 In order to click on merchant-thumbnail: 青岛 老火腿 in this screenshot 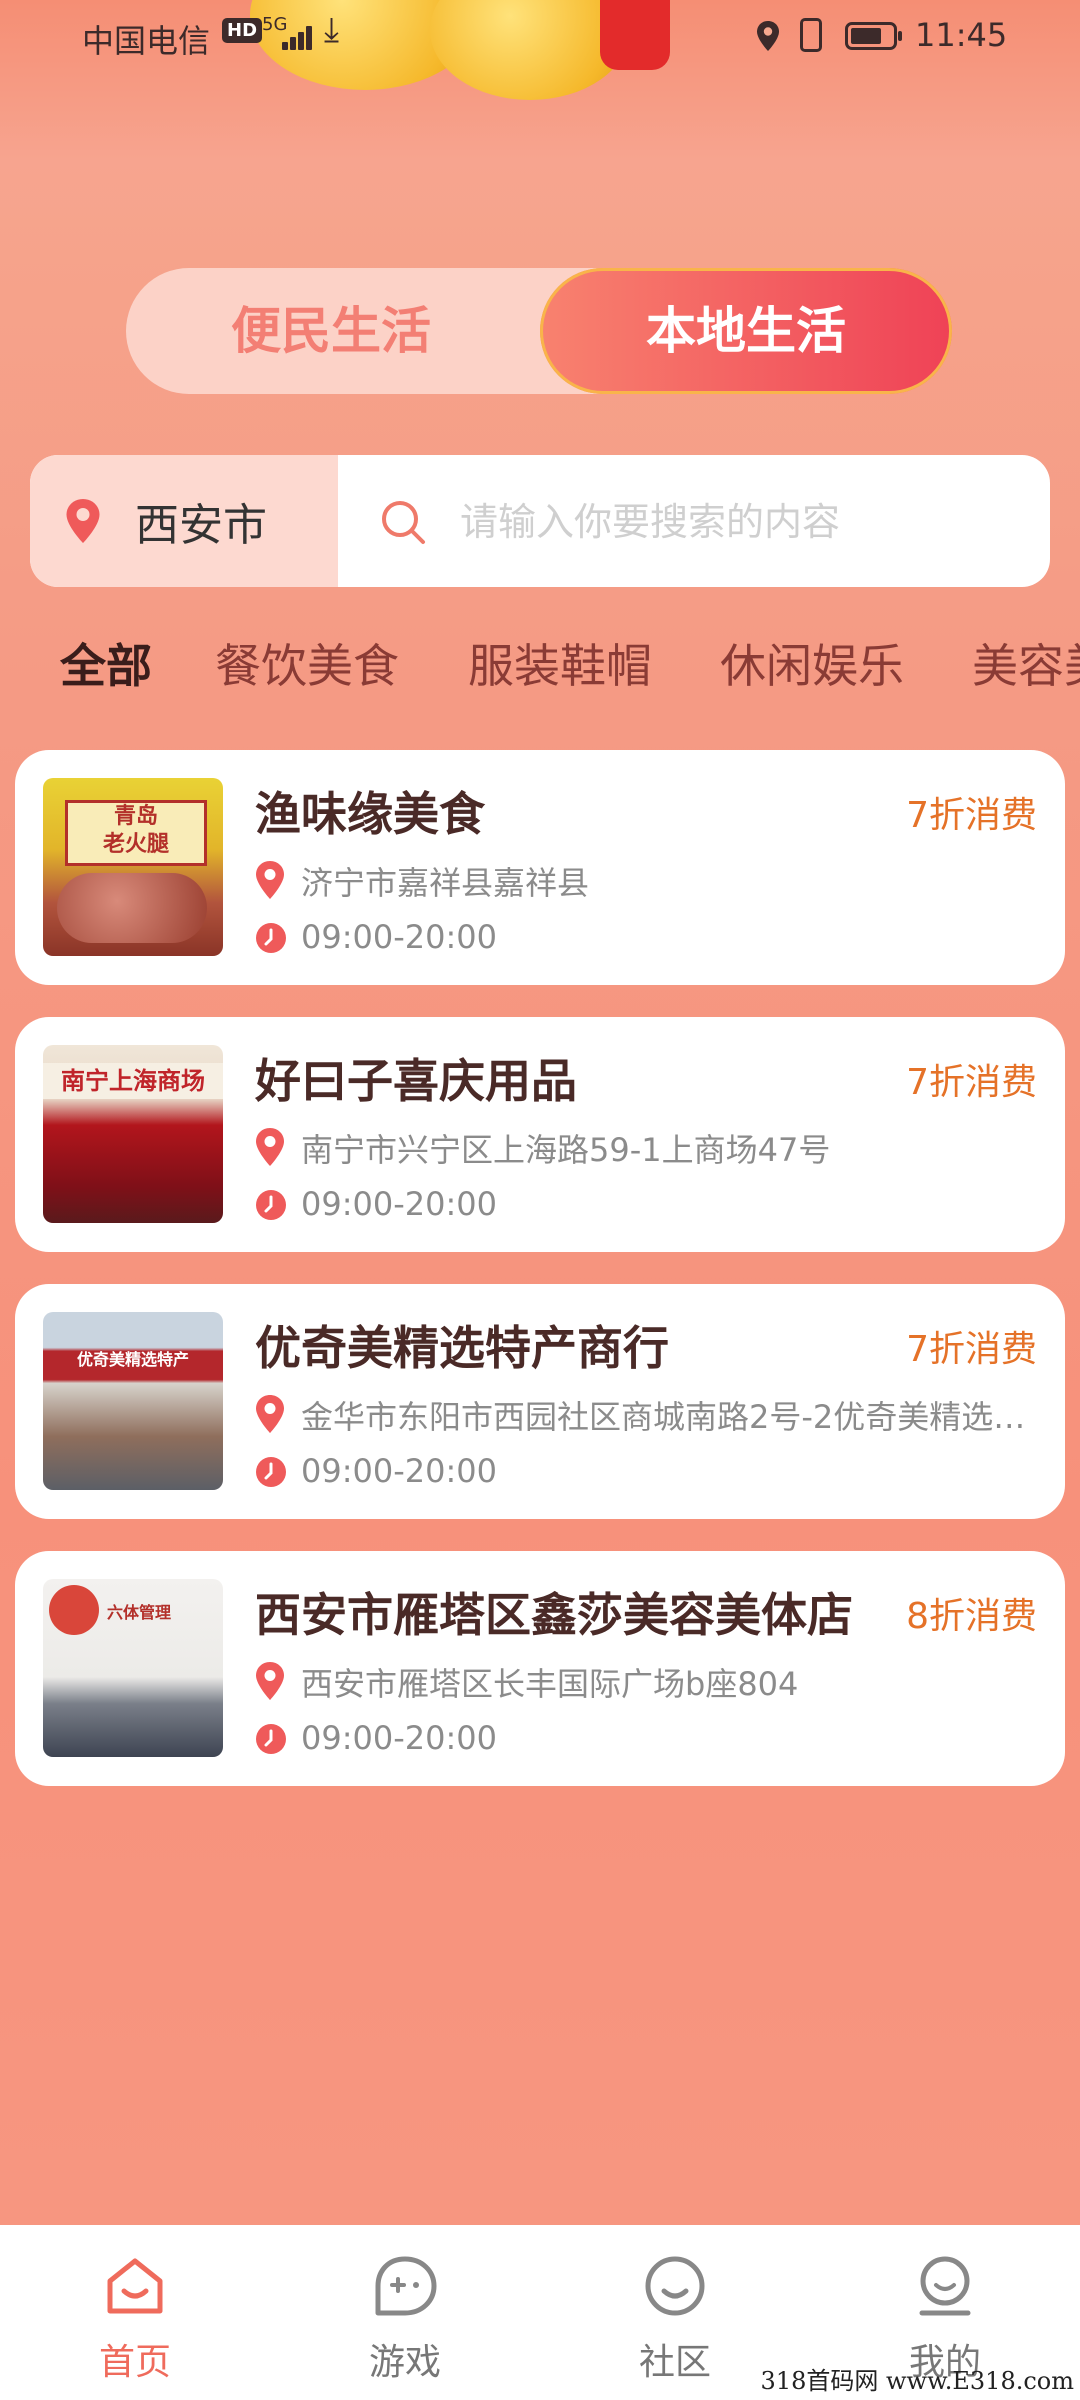, I will do `click(133, 867)`.